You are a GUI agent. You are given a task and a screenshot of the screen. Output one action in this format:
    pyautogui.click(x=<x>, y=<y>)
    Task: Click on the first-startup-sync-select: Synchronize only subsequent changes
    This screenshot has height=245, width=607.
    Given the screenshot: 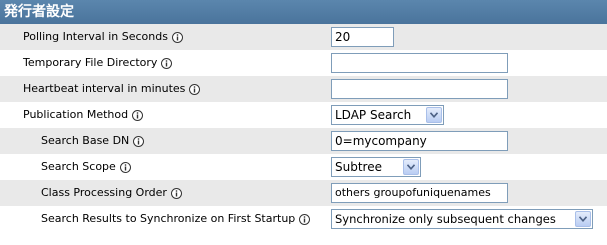 What is the action you would take?
    pyautogui.click(x=462, y=219)
    